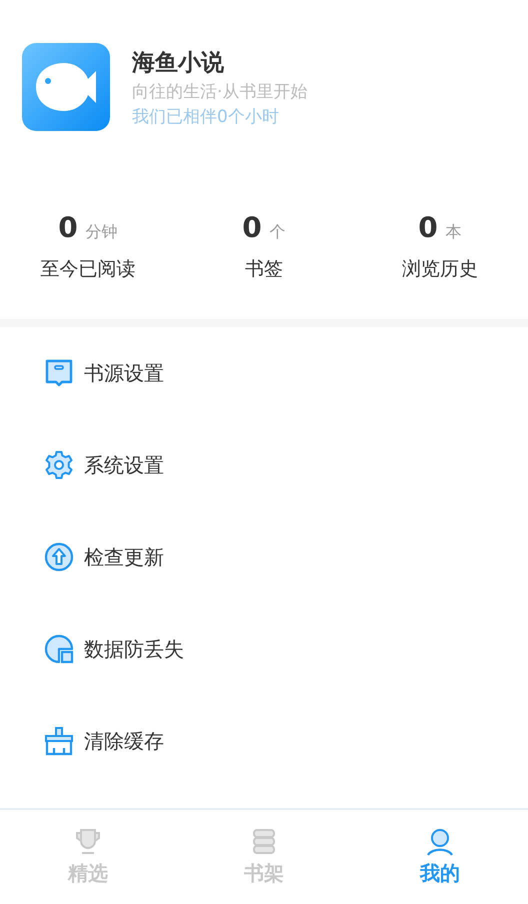 The height and width of the screenshot is (904, 528). I want to click on menu-item: 书源设置, so click(124, 373).